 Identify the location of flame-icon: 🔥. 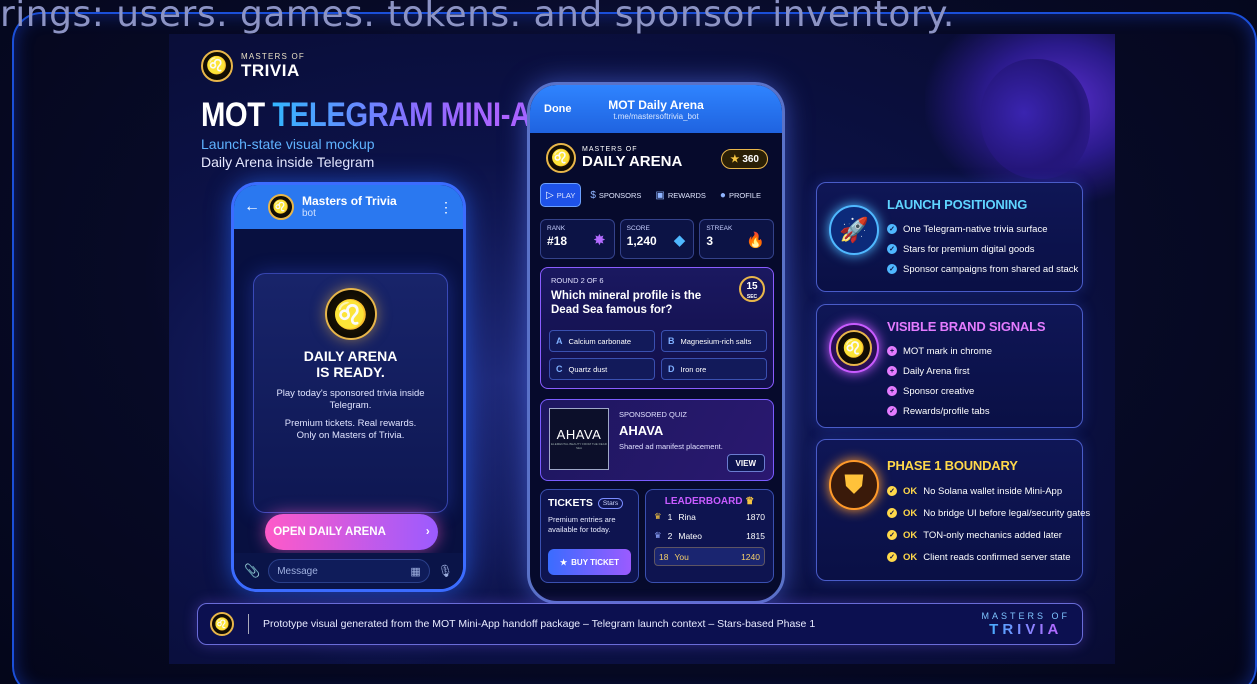
(756, 240).